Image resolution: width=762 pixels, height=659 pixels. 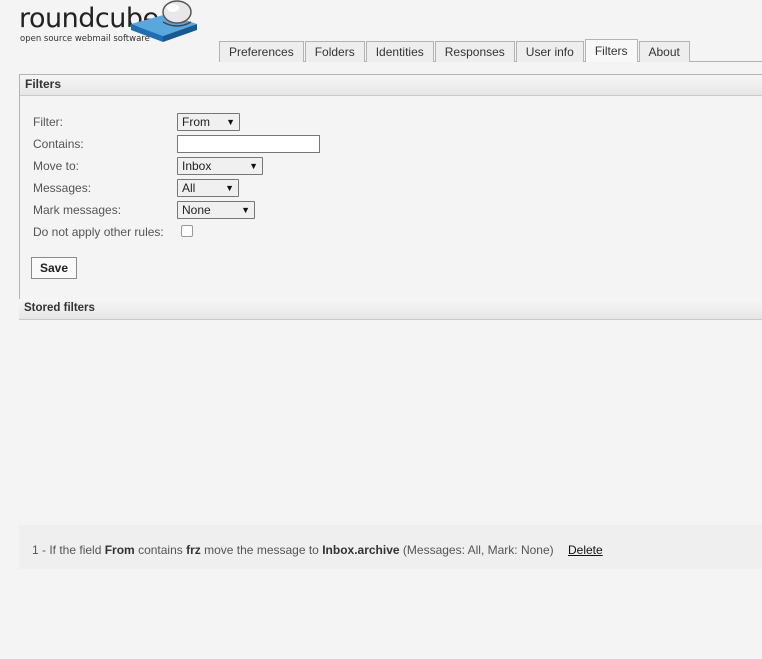 I want to click on mark-label: Mark messages:, so click(x=77, y=210).